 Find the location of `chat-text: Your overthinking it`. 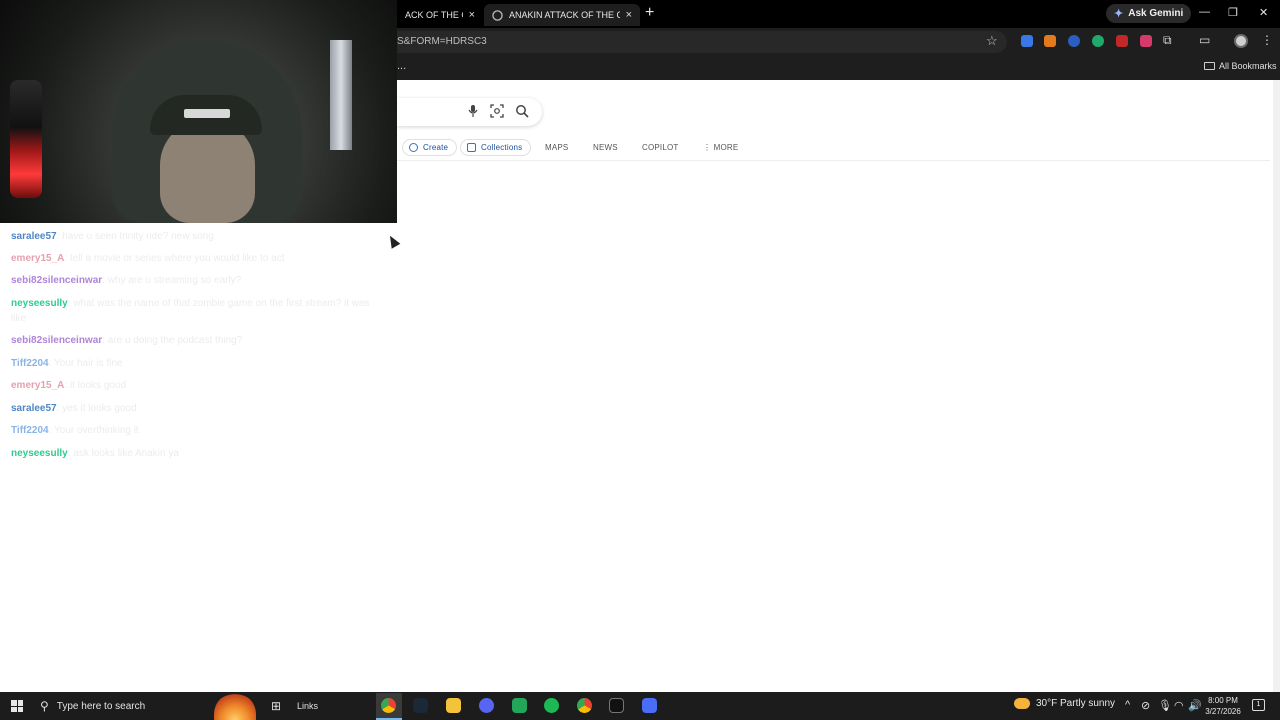

chat-text: Your overthinking it is located at coordinates (96, 430).